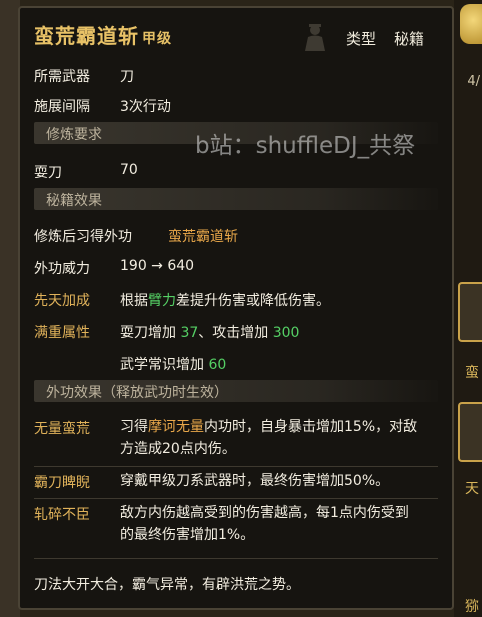  Describe the element at coordinates (103, 36) in the screenshot. I see `skill-title: 蛮荒霸道斩 甲级` at that location.